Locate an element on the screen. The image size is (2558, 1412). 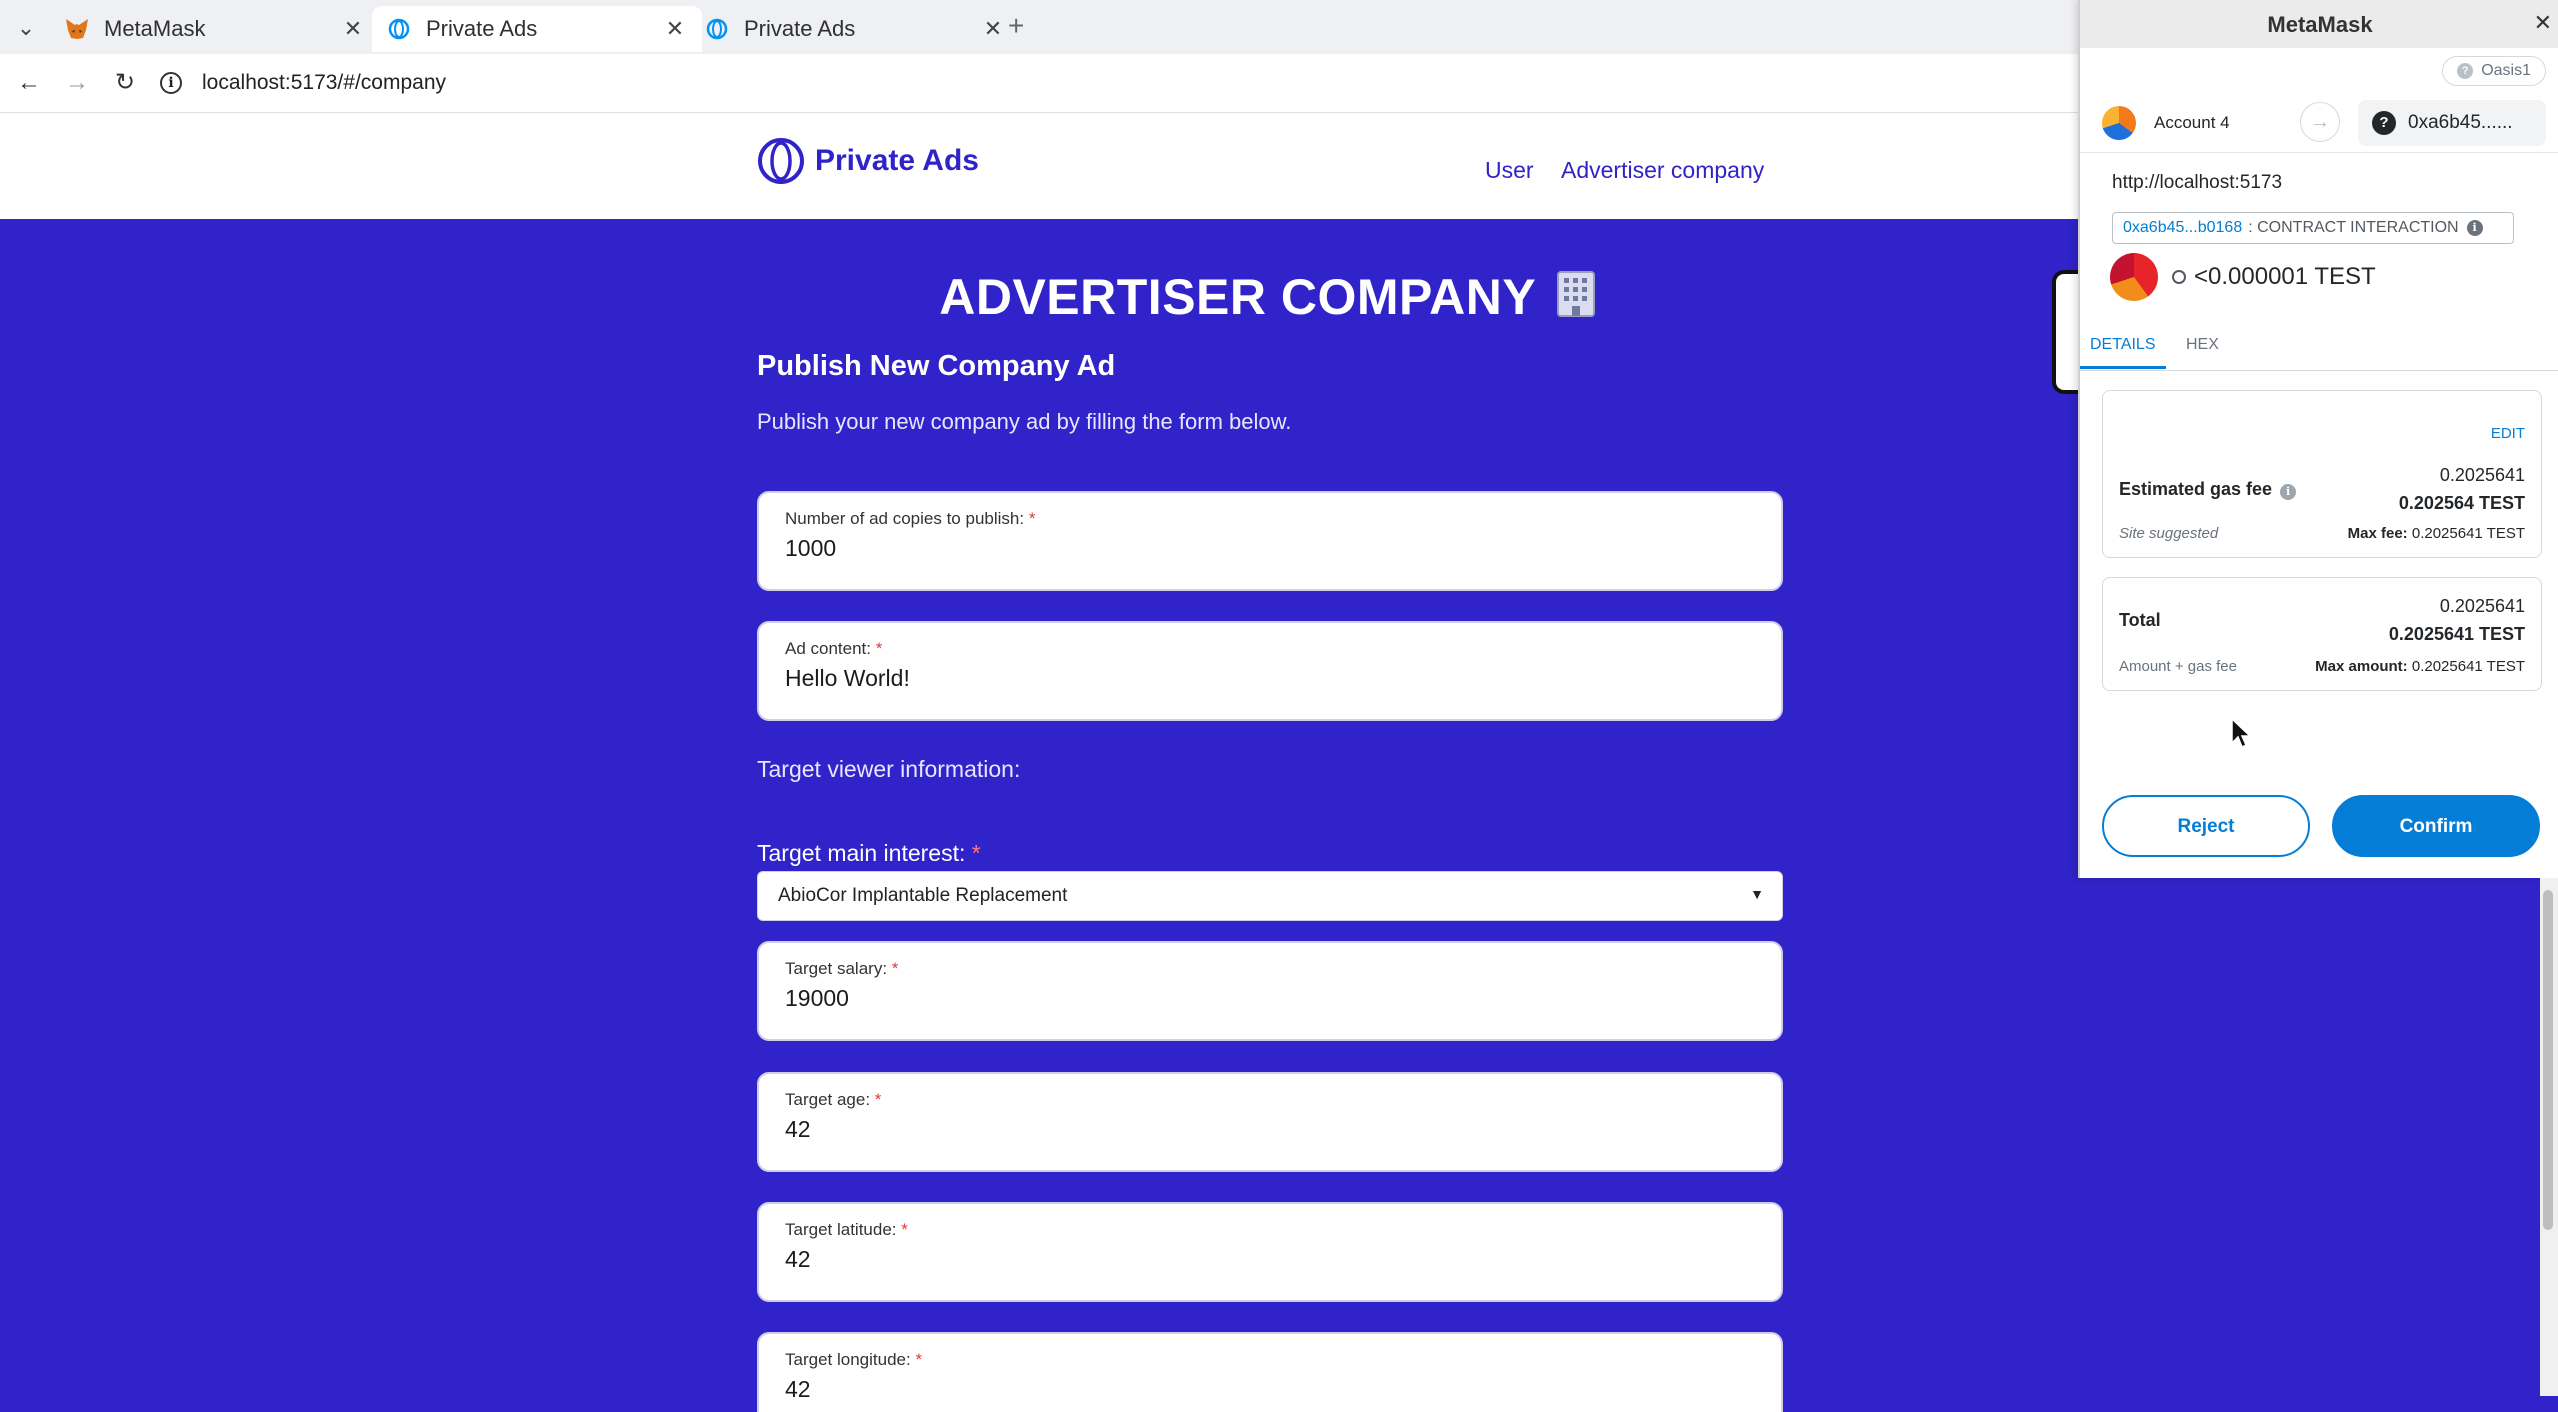
network-name: Oasis1 is located at coordinates (2506, 70).